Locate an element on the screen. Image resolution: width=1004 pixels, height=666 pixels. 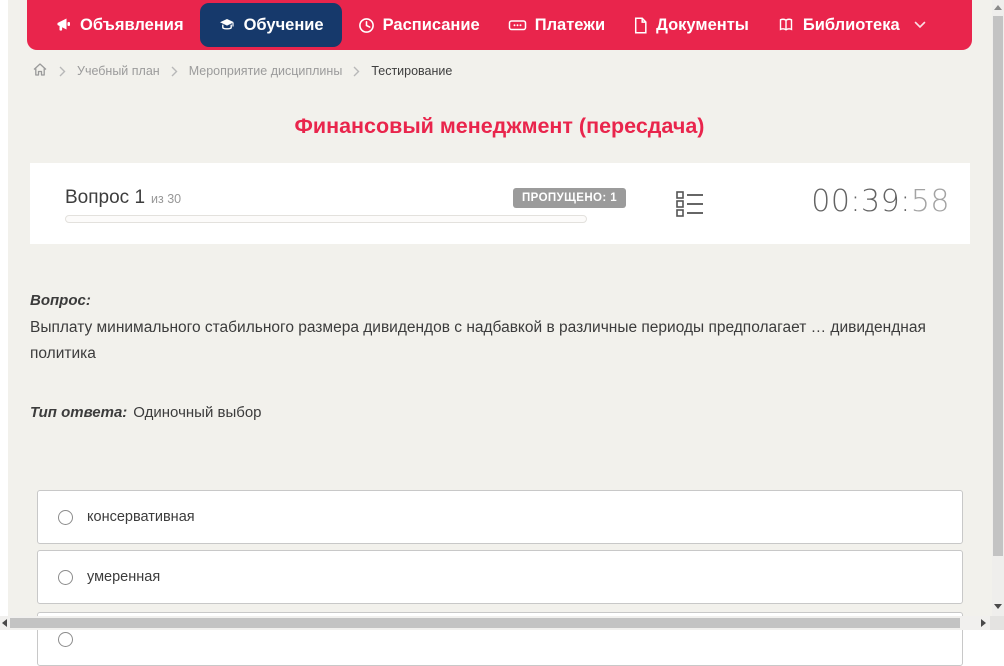
answer-type-label: Тип ответа: is located at coordinates (79, 412).